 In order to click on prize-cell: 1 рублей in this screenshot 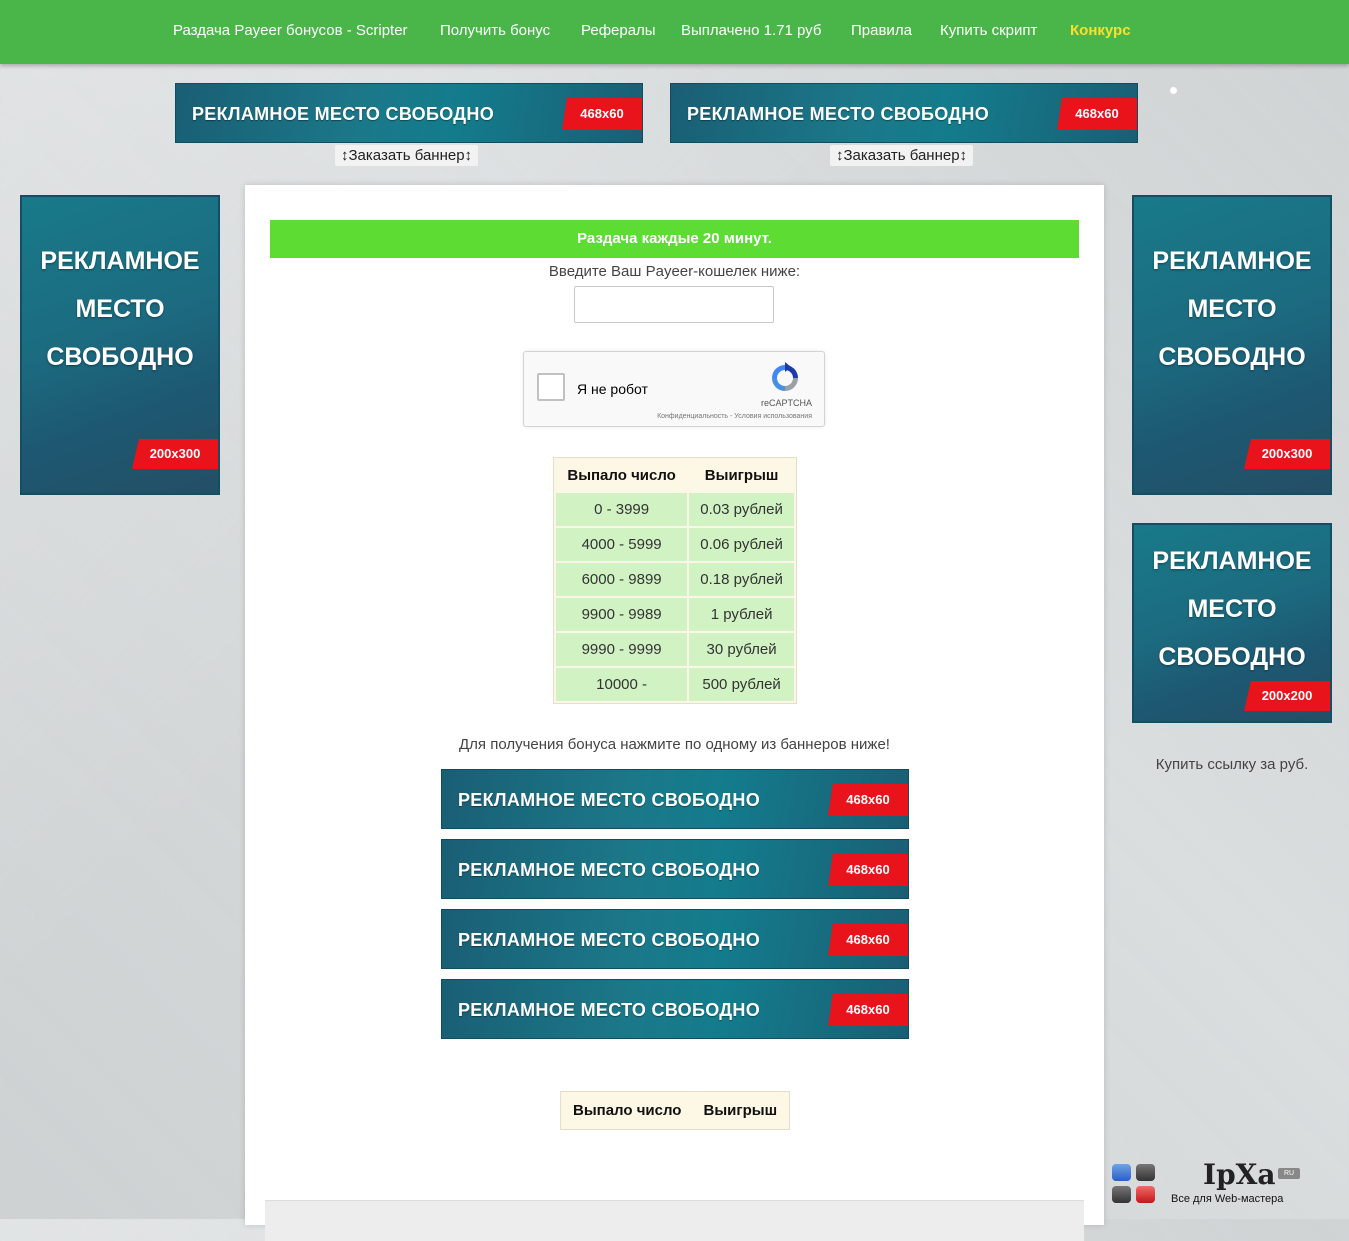, I will do `click(741, 614)`.